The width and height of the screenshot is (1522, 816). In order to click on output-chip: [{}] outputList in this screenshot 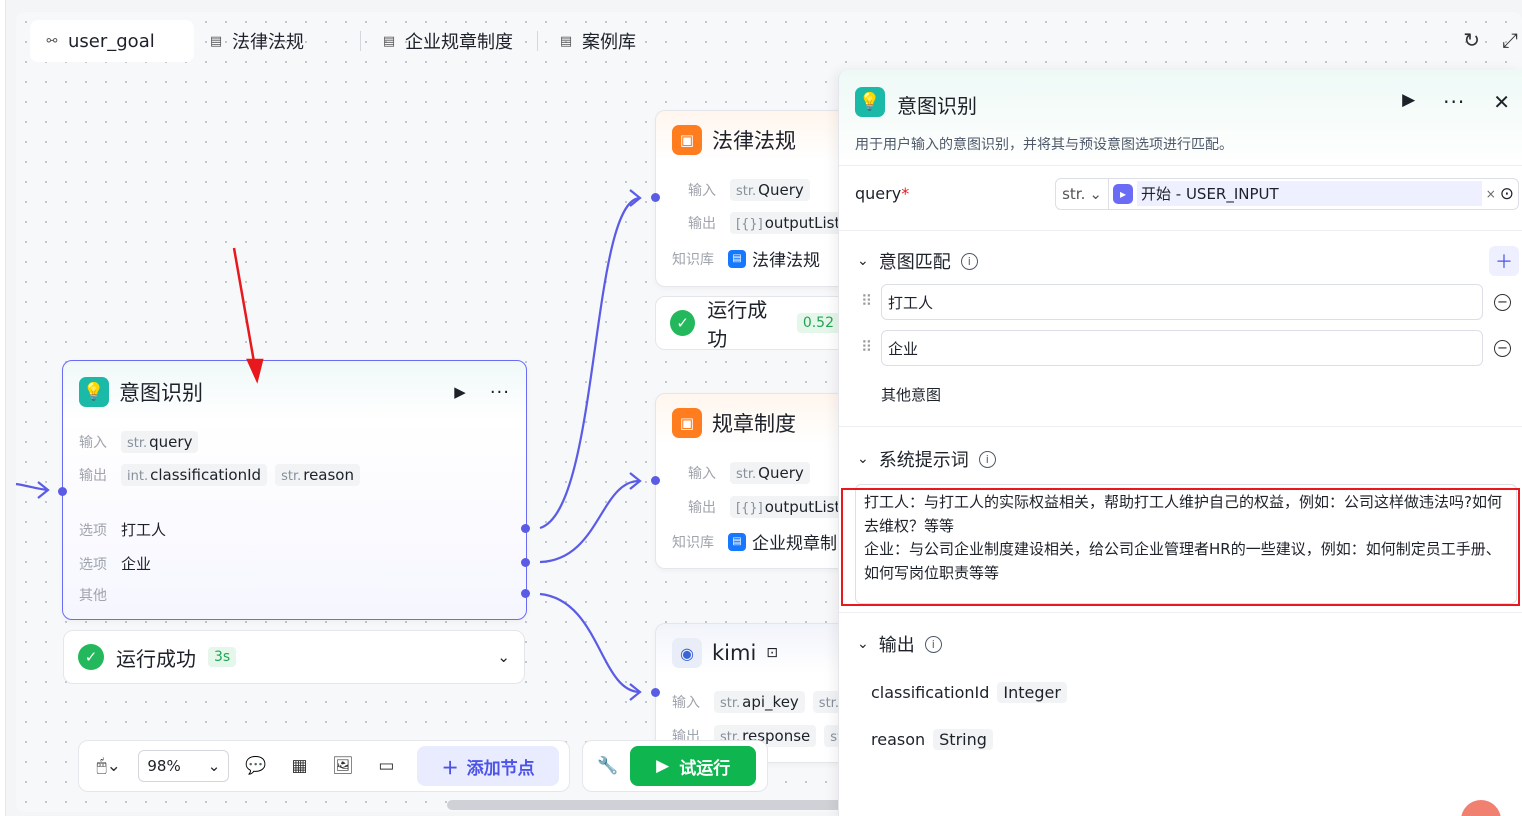, I will do `click(788, 223)`.